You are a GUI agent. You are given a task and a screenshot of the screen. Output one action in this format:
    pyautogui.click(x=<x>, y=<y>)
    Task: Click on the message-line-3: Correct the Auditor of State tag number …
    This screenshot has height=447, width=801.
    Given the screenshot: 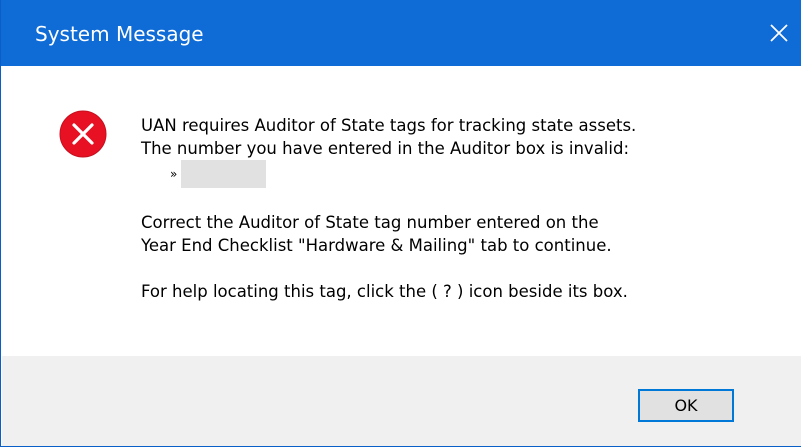 What is the action you would take?
    pyautogui.click(x=370, y=222)
    